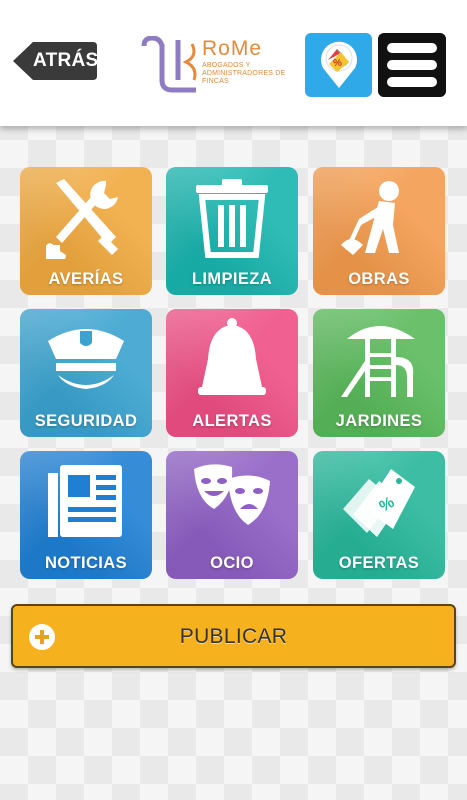  I want to click on bell-icon, so click(232, 356).